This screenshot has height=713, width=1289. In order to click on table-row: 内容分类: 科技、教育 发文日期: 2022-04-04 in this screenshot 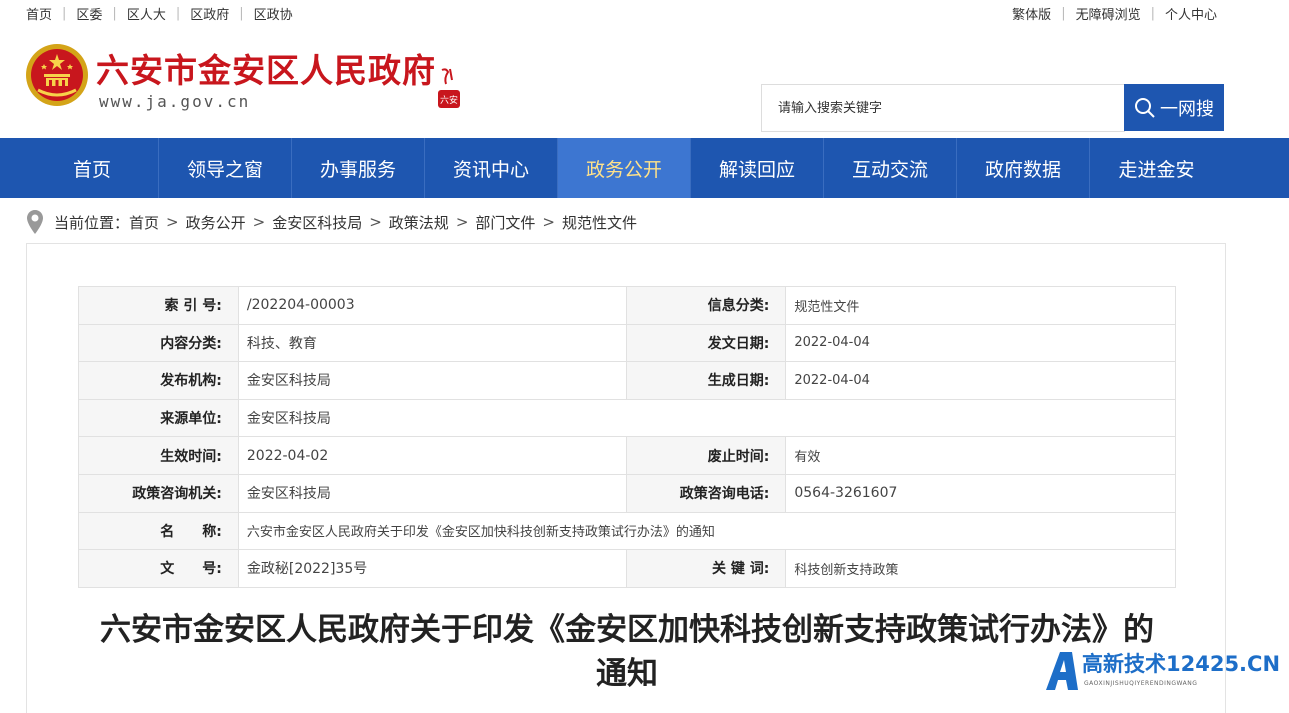, I will do `click(627, 343)`.